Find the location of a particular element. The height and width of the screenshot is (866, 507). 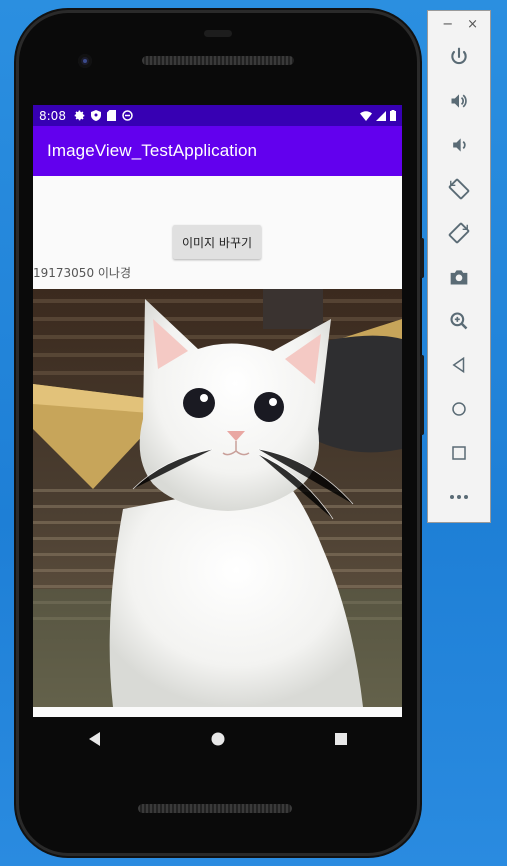

rotate-right-icon is located at coordinates (459, 233).